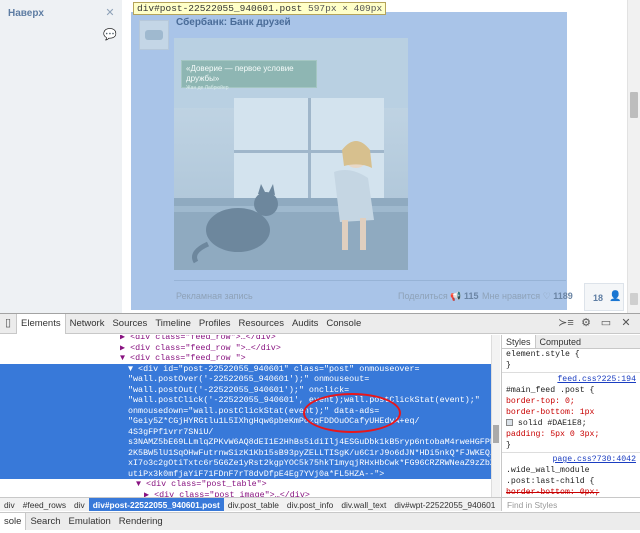 The width and height of the screenshot is (640, 533). I want to click on style-rule-text: border-bottom: 1px, so click(550, 412).